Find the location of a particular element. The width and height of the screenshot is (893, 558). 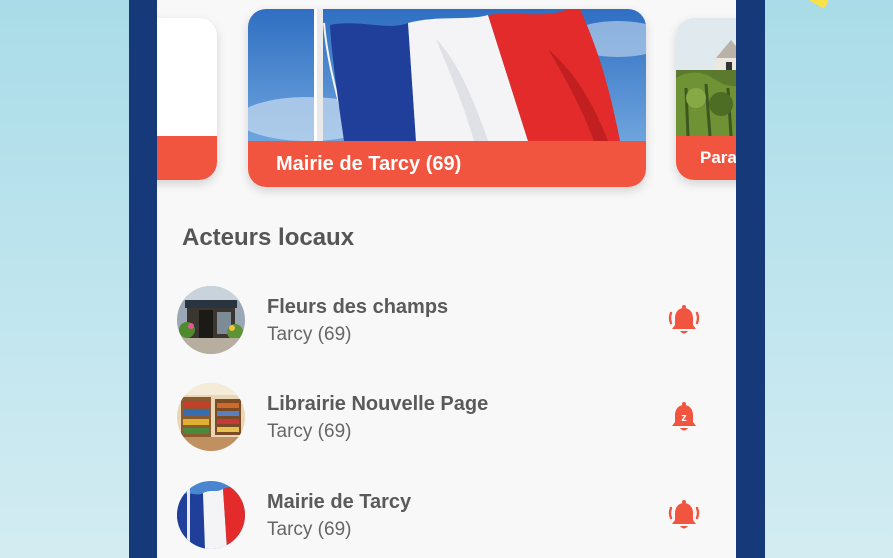

bookstore-photo is located at coordinates (211, 417).